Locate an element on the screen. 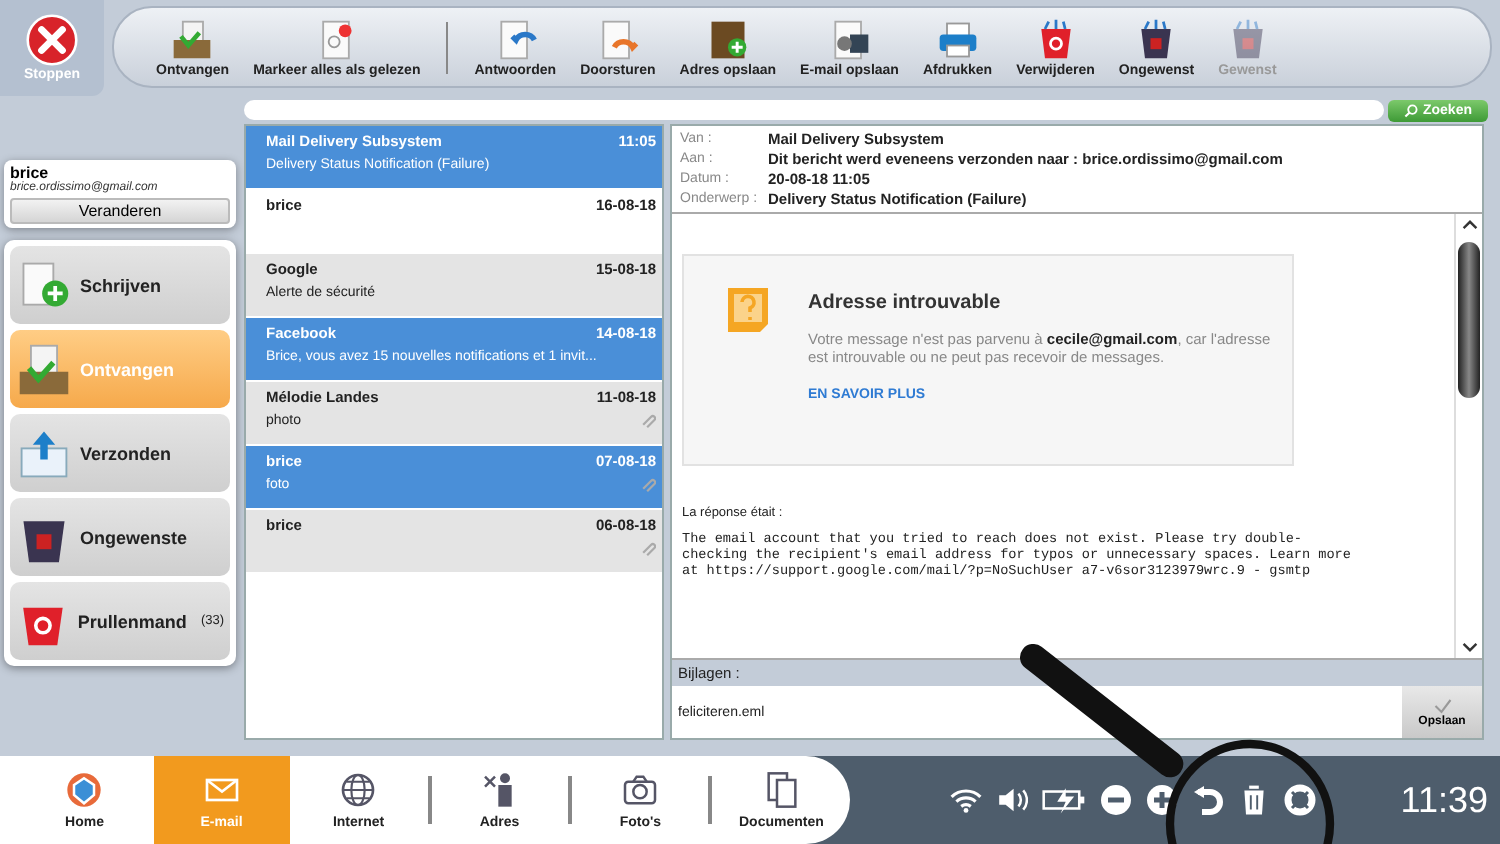 The height and width of the screenshot is (844, 1500). battery-charging-icon is located at coordinates (1064, 800).